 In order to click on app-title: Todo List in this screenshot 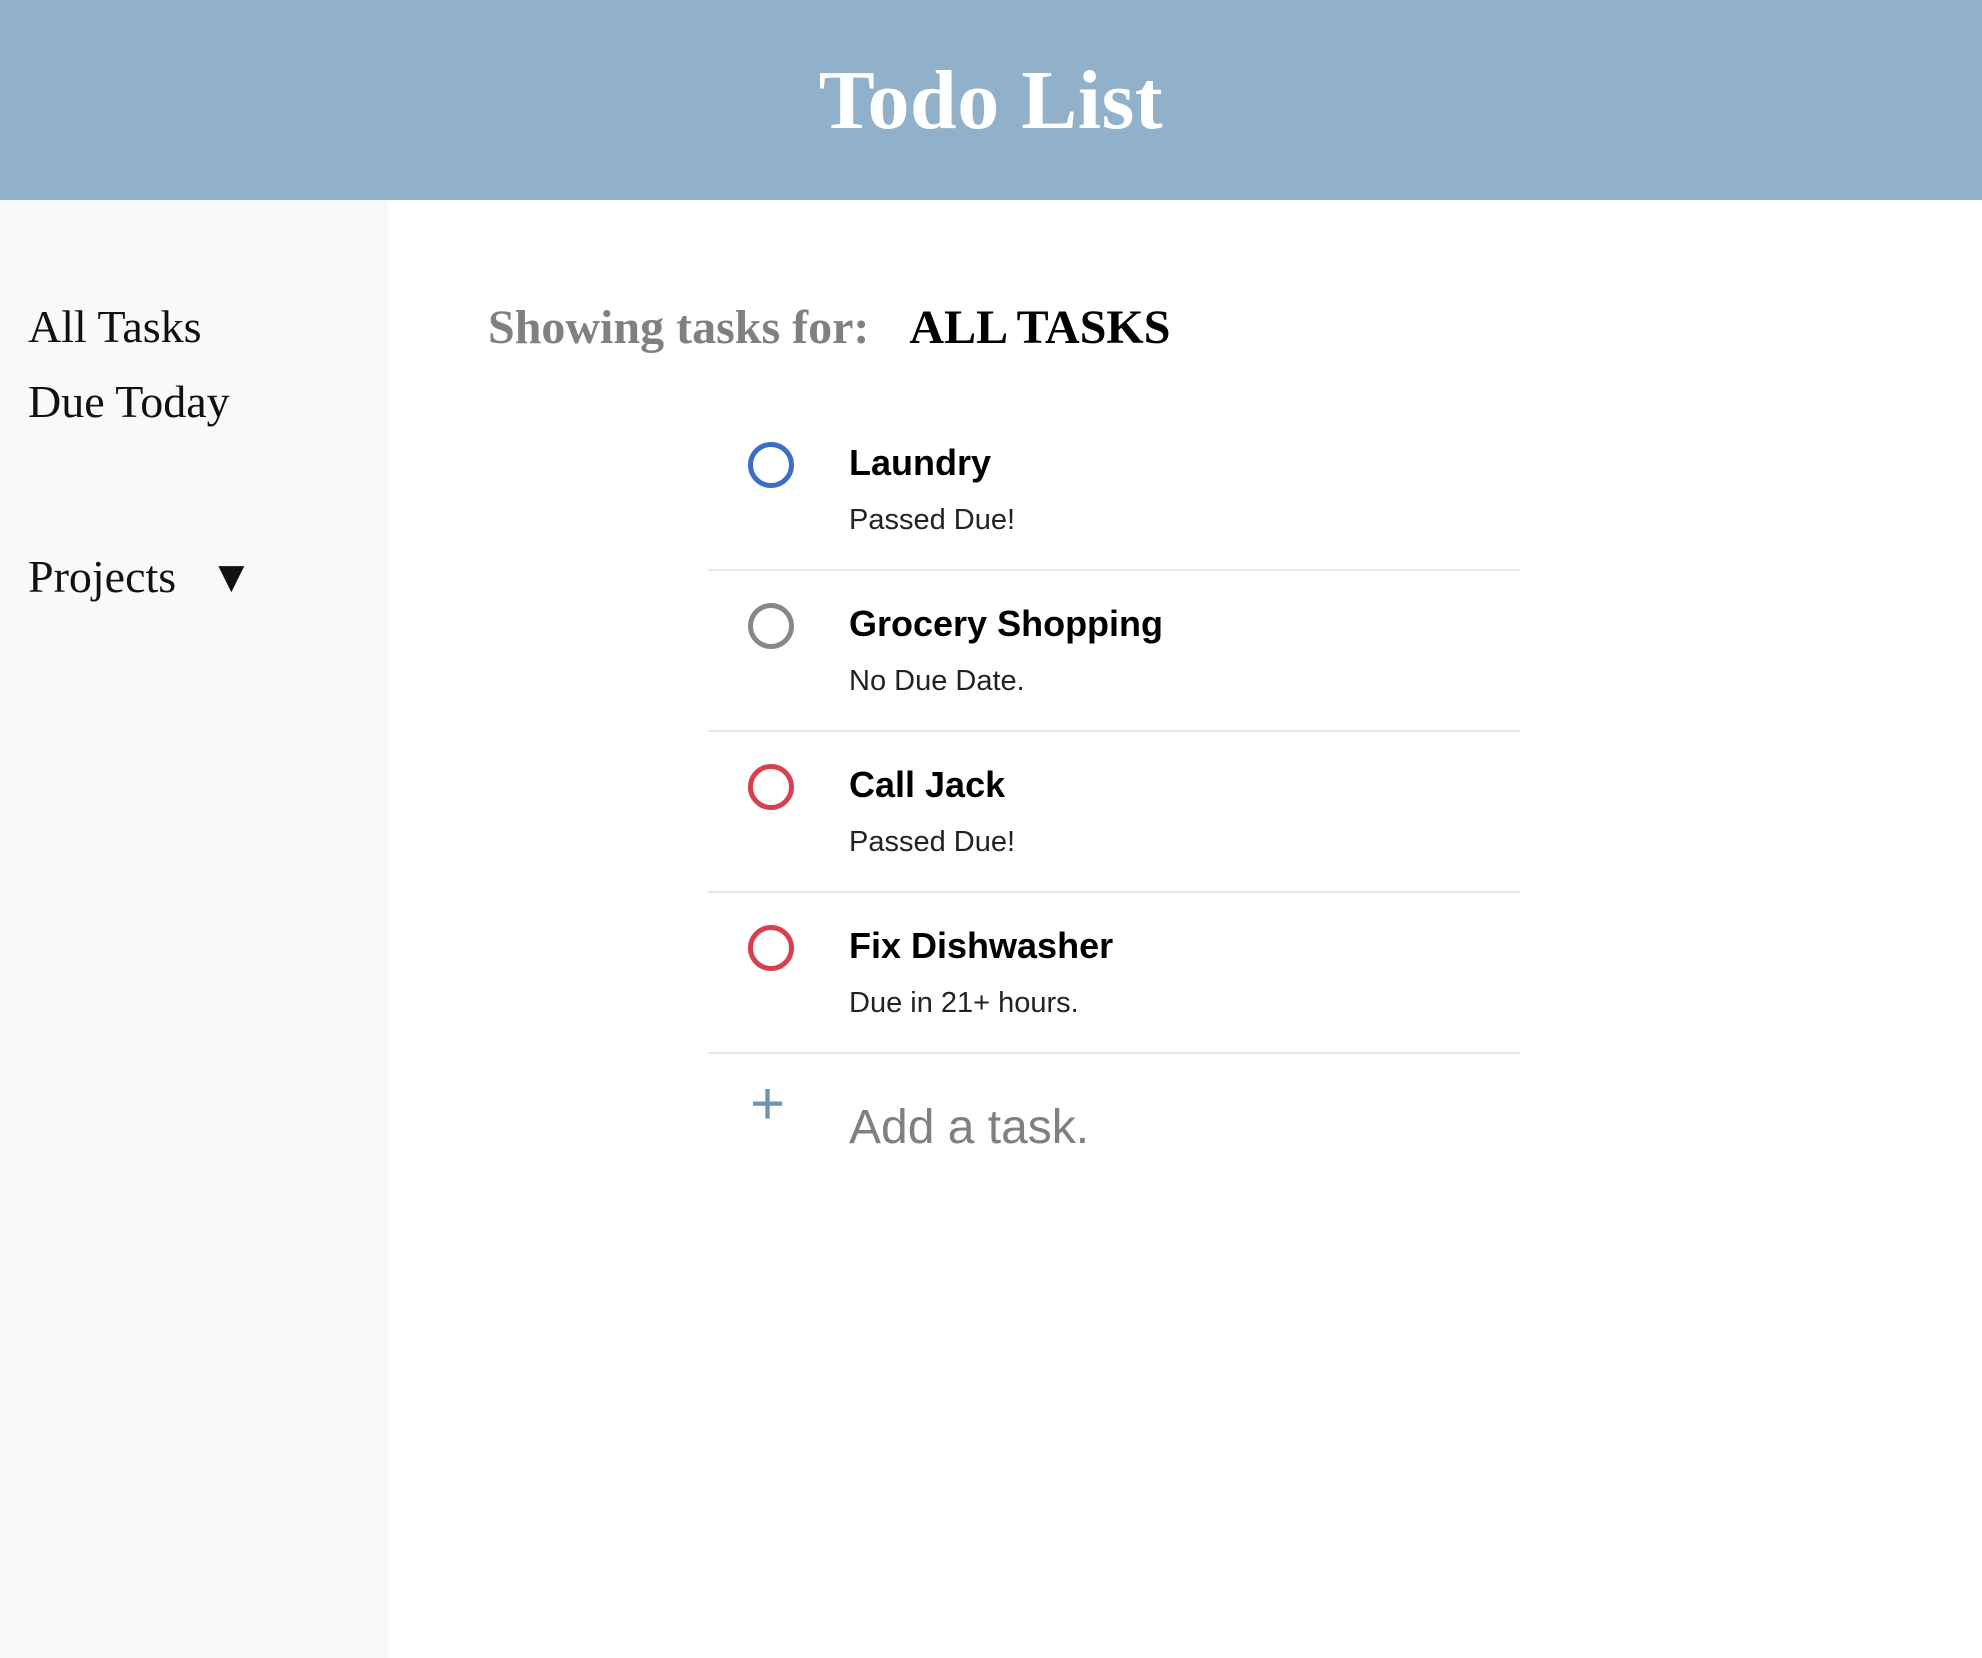, I will do `click(991, 100)`.